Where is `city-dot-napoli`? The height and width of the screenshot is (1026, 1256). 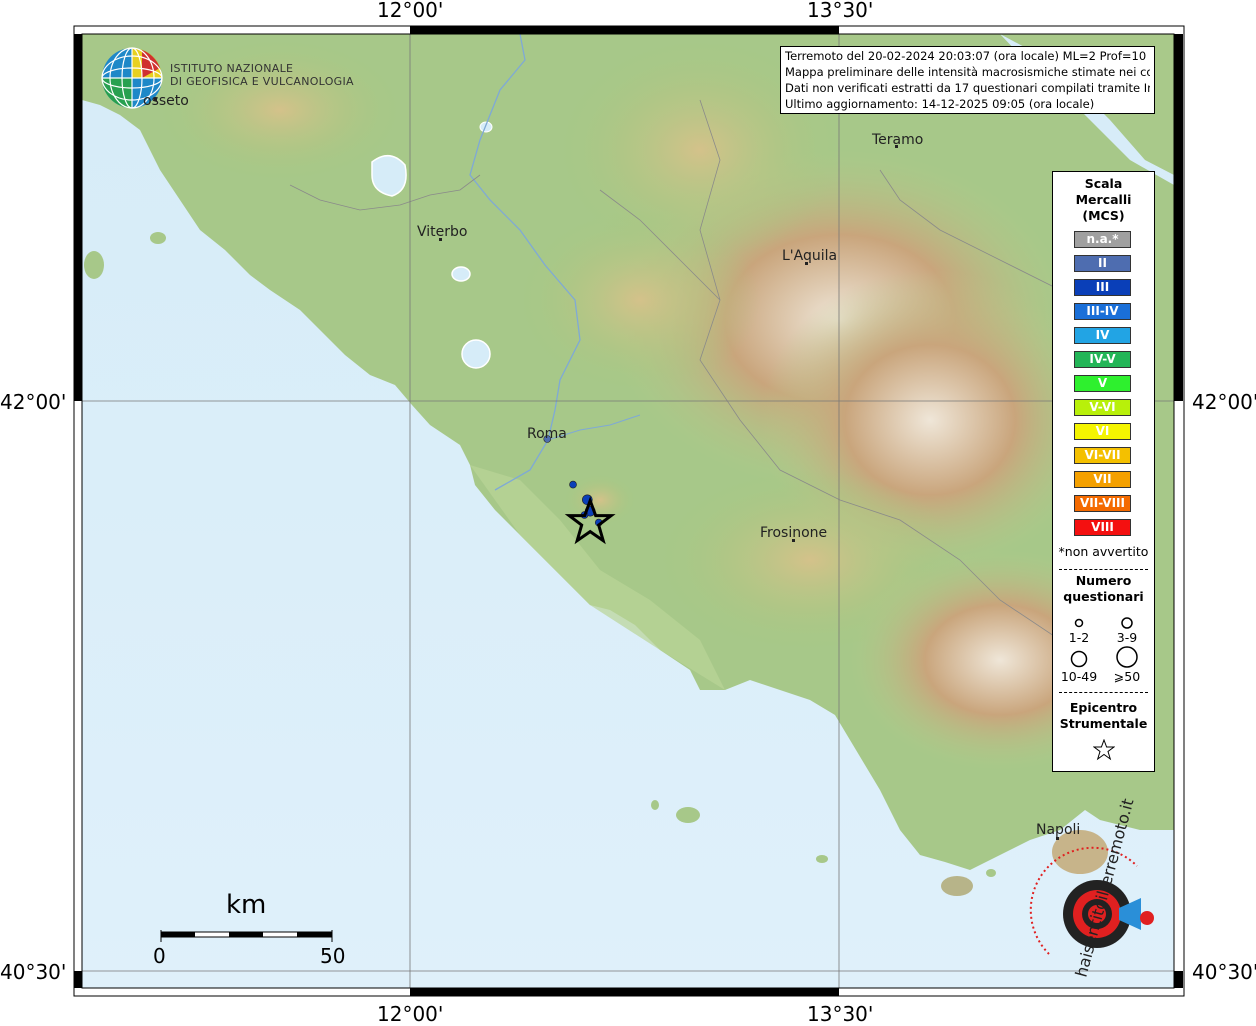 city-dot-napoli is located at coordinates (1057, 838).